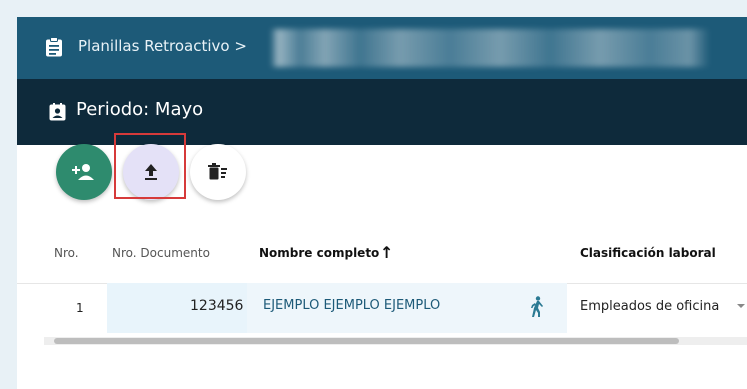  I want to click on column-header-clasificacion: Clasificación laboral, so click(648, 253).